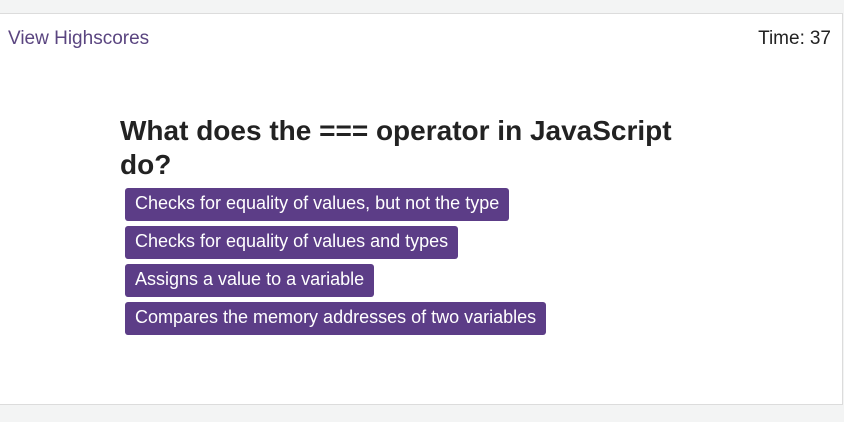  I want to click on view-highscores-link: View Highscores, so click(78, 39).